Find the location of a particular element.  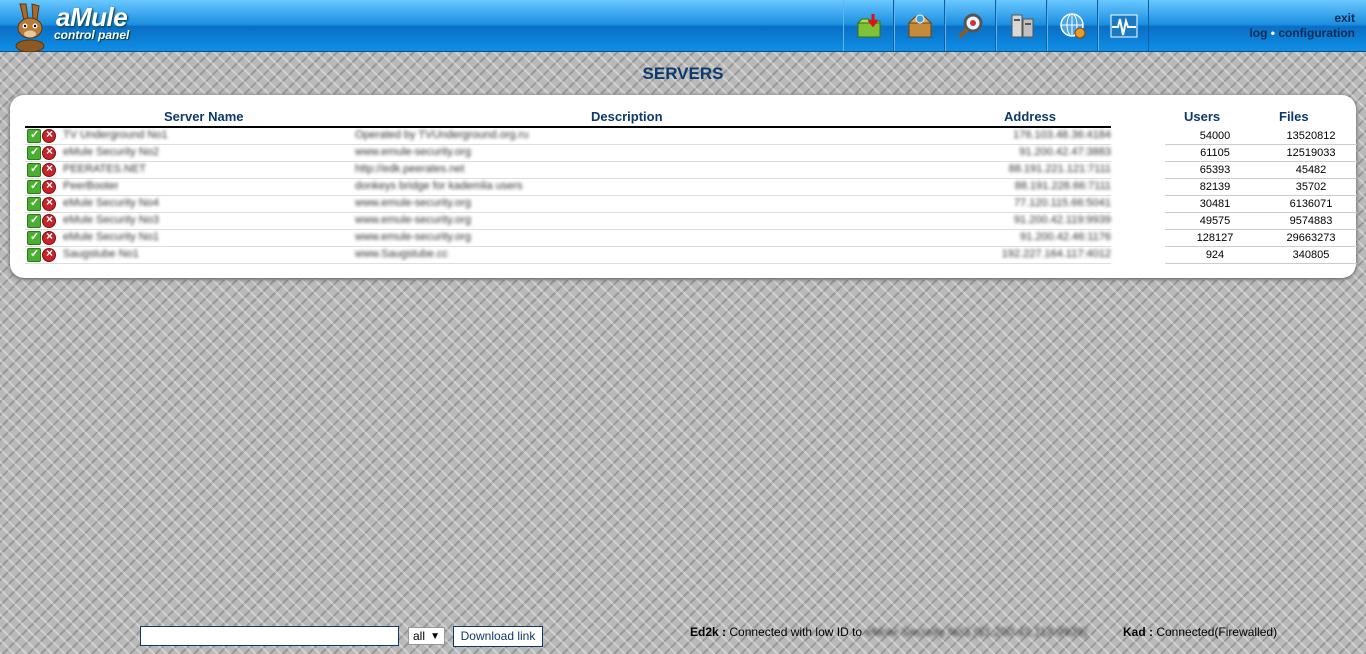

servers-icon is located at coordinates (1022, 25).